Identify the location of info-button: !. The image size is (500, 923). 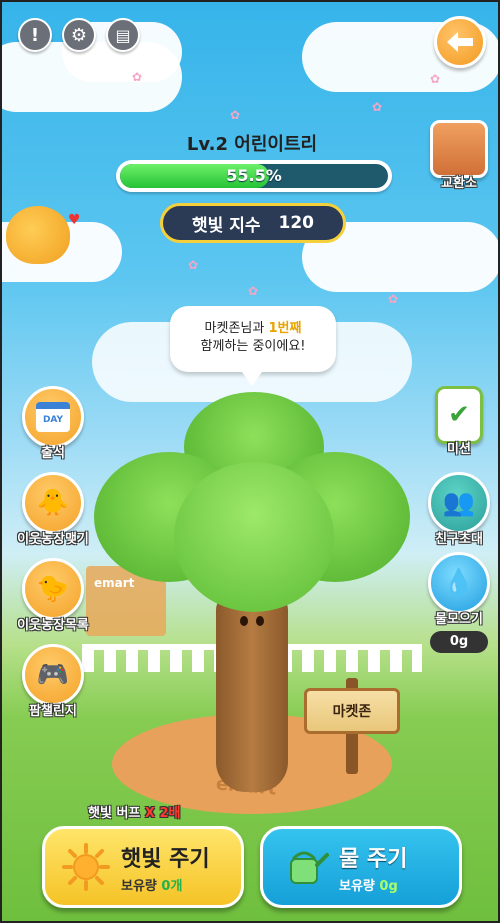
(35, 35).